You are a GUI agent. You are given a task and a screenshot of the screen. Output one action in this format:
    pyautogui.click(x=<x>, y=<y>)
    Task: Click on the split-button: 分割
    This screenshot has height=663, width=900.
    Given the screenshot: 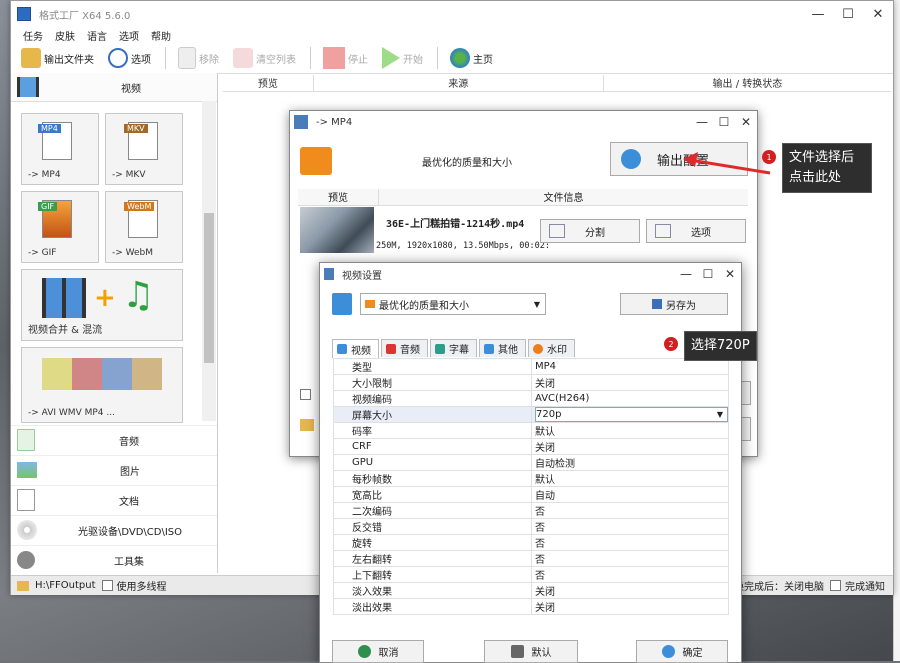 What is the action you would take?
    pyautogui.click(x=590, y=231)
    